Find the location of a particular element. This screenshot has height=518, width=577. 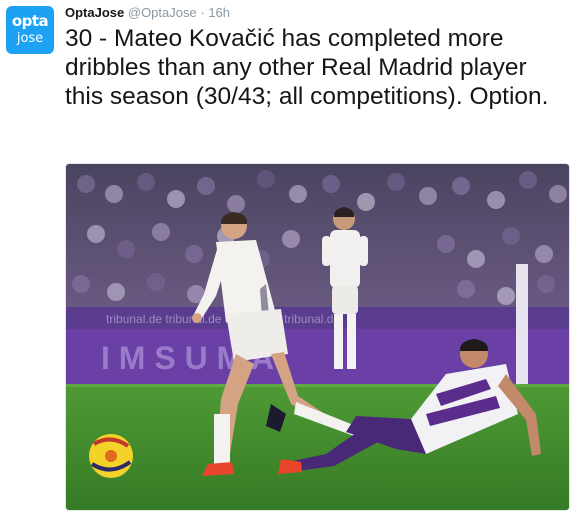

tweet-header: OptaJose @OptaJose · 16h is located at coordinates (147, 13).